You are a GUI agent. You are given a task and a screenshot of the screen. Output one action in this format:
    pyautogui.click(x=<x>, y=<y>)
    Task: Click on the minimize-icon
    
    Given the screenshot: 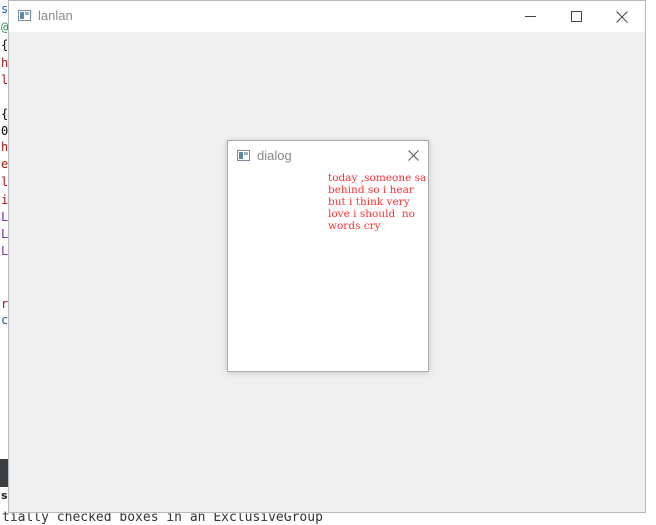 What is the action you would take?
    pyautogui.click(x=530, y=16)
    